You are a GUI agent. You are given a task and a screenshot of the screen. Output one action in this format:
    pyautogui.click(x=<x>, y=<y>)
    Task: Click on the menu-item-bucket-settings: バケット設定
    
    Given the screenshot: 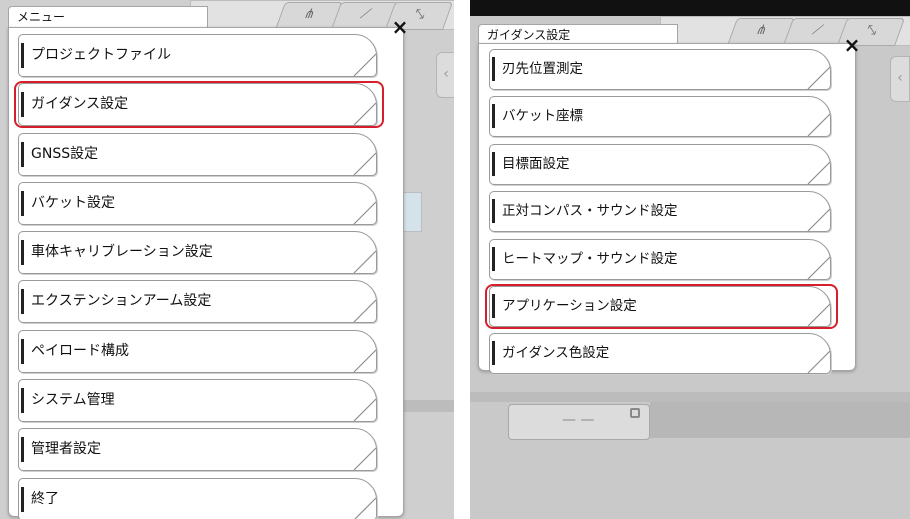 What is the action you would take?
    pyautogui.click(x=197, y=203)
    